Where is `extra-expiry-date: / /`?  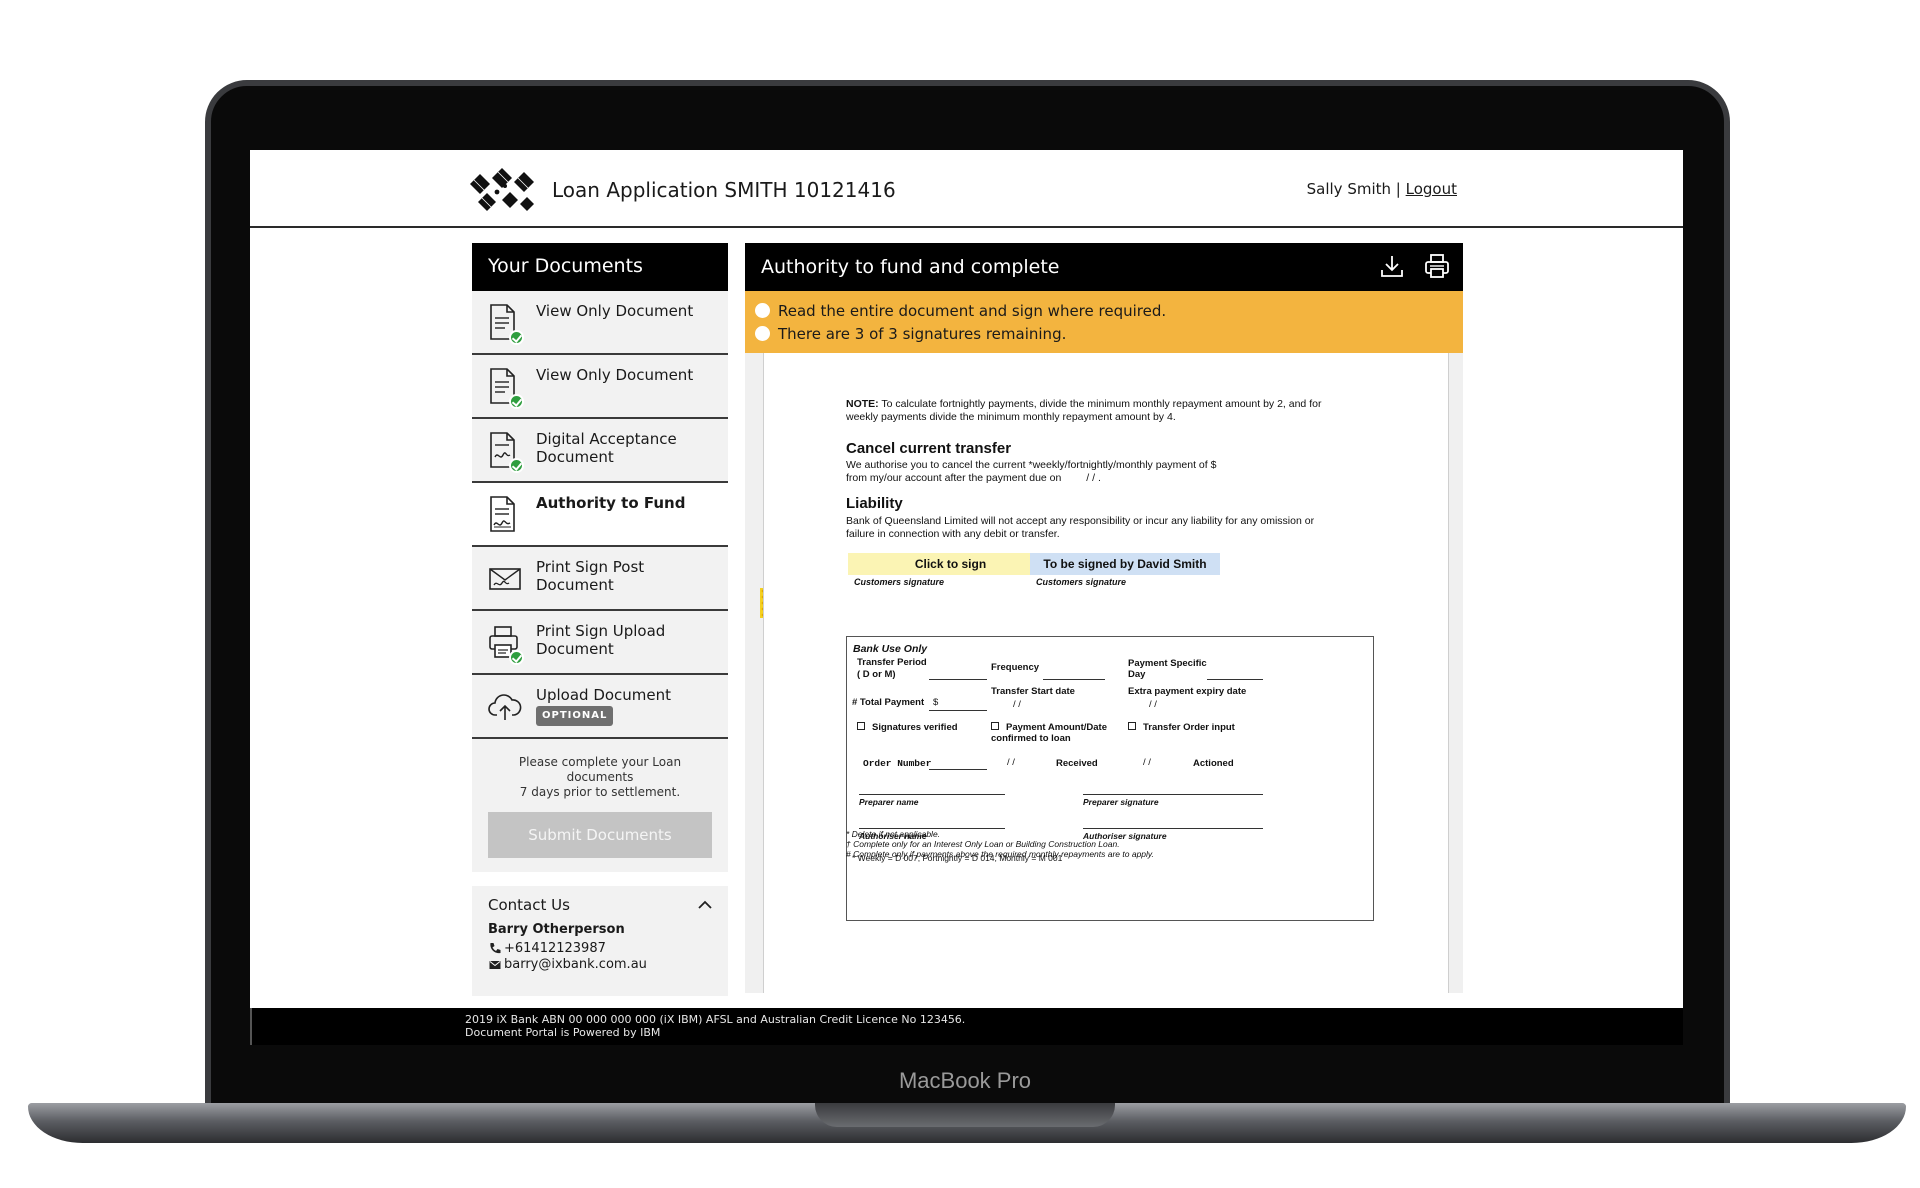
extra-expiry-date: / / is located at coordinates (1153, 704).